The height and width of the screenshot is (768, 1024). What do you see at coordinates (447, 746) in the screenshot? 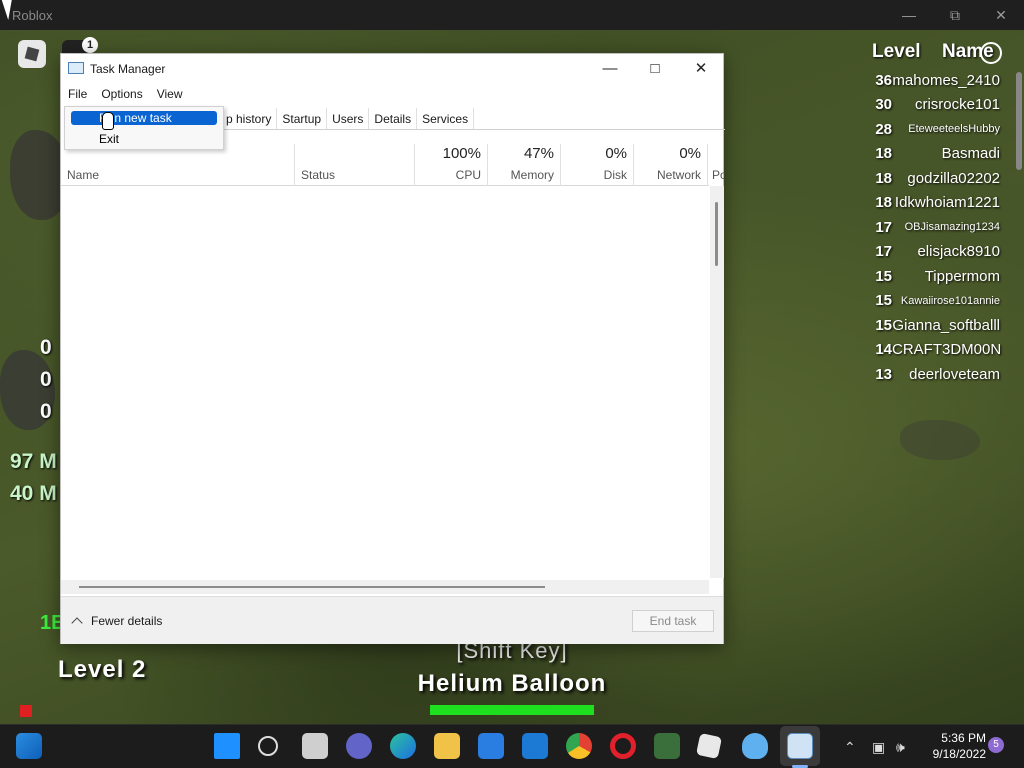
I see `file-explorer-icon` at bounding box center [447, 746].